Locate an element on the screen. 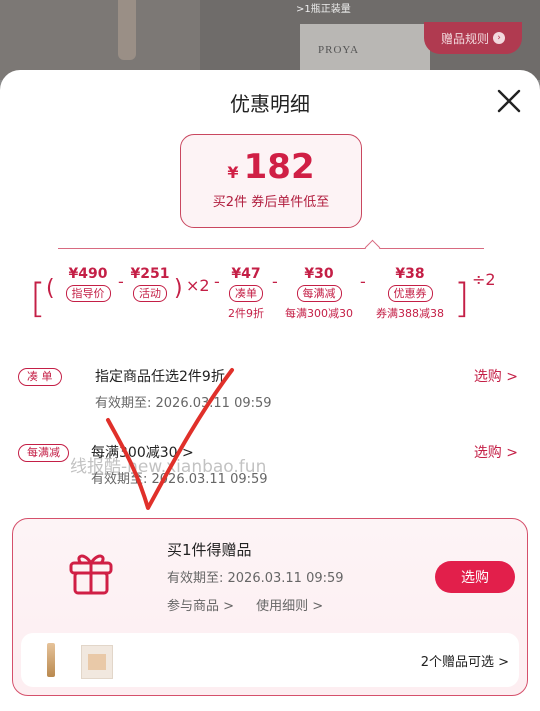 This screenshot has width=540, height=711. formula-right-paren: ) is located at coordinates (178, 288).